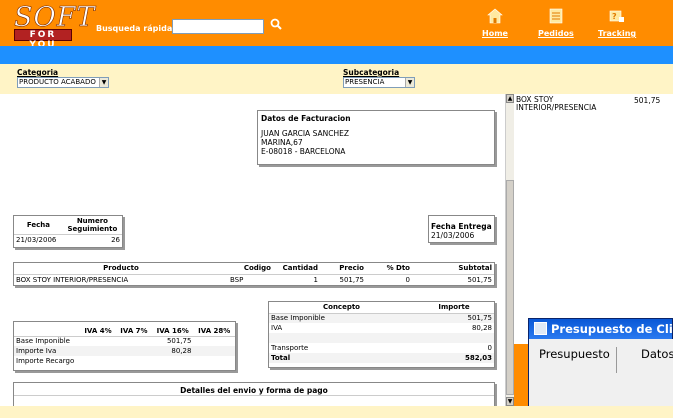 Image resolution: width=673 pixels, height=418 pixels. What do you see at coordinates (124, 351) in the screenshot?
I see `table-row: Importe Iva 80,28` at bounding box center [124, 351].